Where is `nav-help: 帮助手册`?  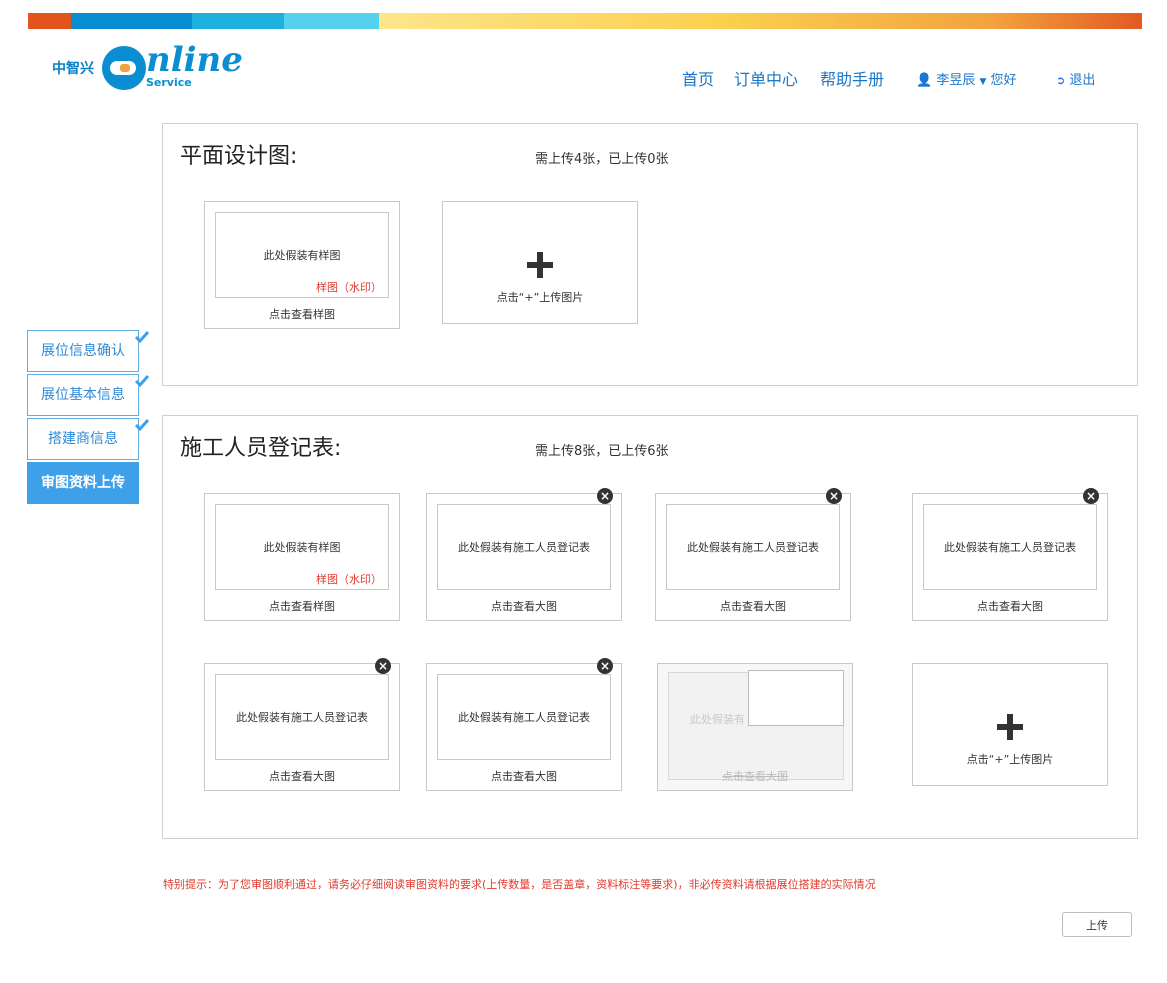
nav-help: 帮助手册 is located at coordinates (852, 78).